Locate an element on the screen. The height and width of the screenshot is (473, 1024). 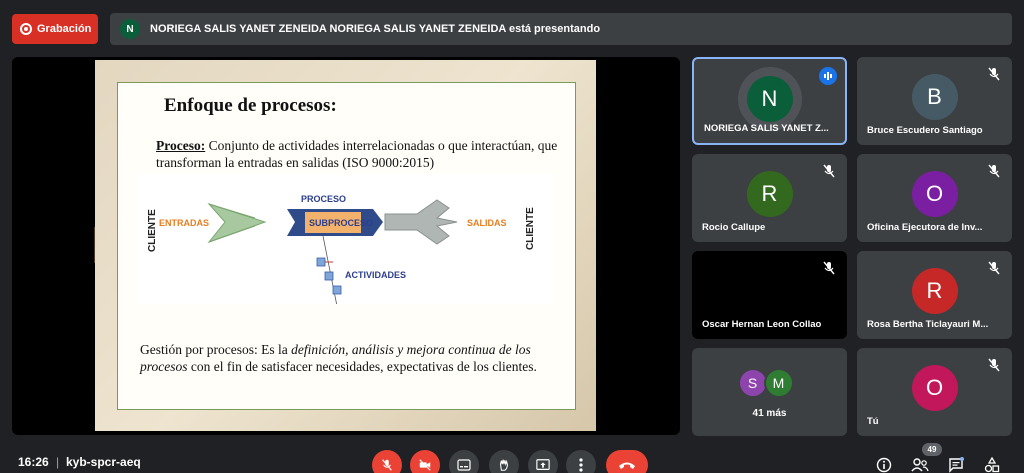
chat-icon is located at coordinates (956, 465).